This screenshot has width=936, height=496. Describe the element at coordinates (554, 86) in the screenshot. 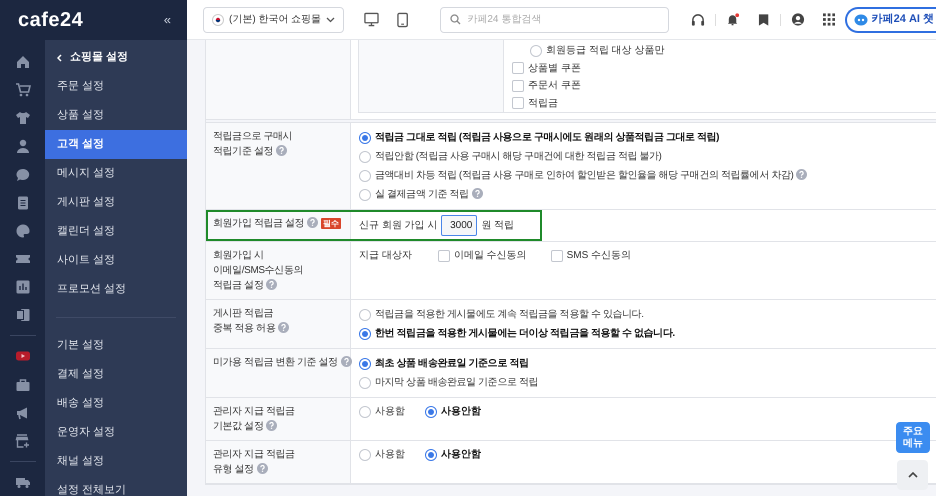

I see `option-label: 주문서 쿠폰` at that location.